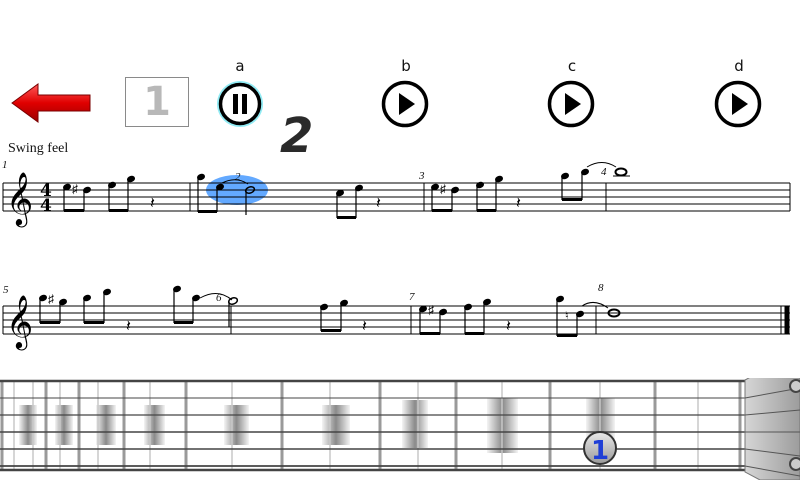  I want to click on treble-clef-2: 𝄞, so click(19, 322).